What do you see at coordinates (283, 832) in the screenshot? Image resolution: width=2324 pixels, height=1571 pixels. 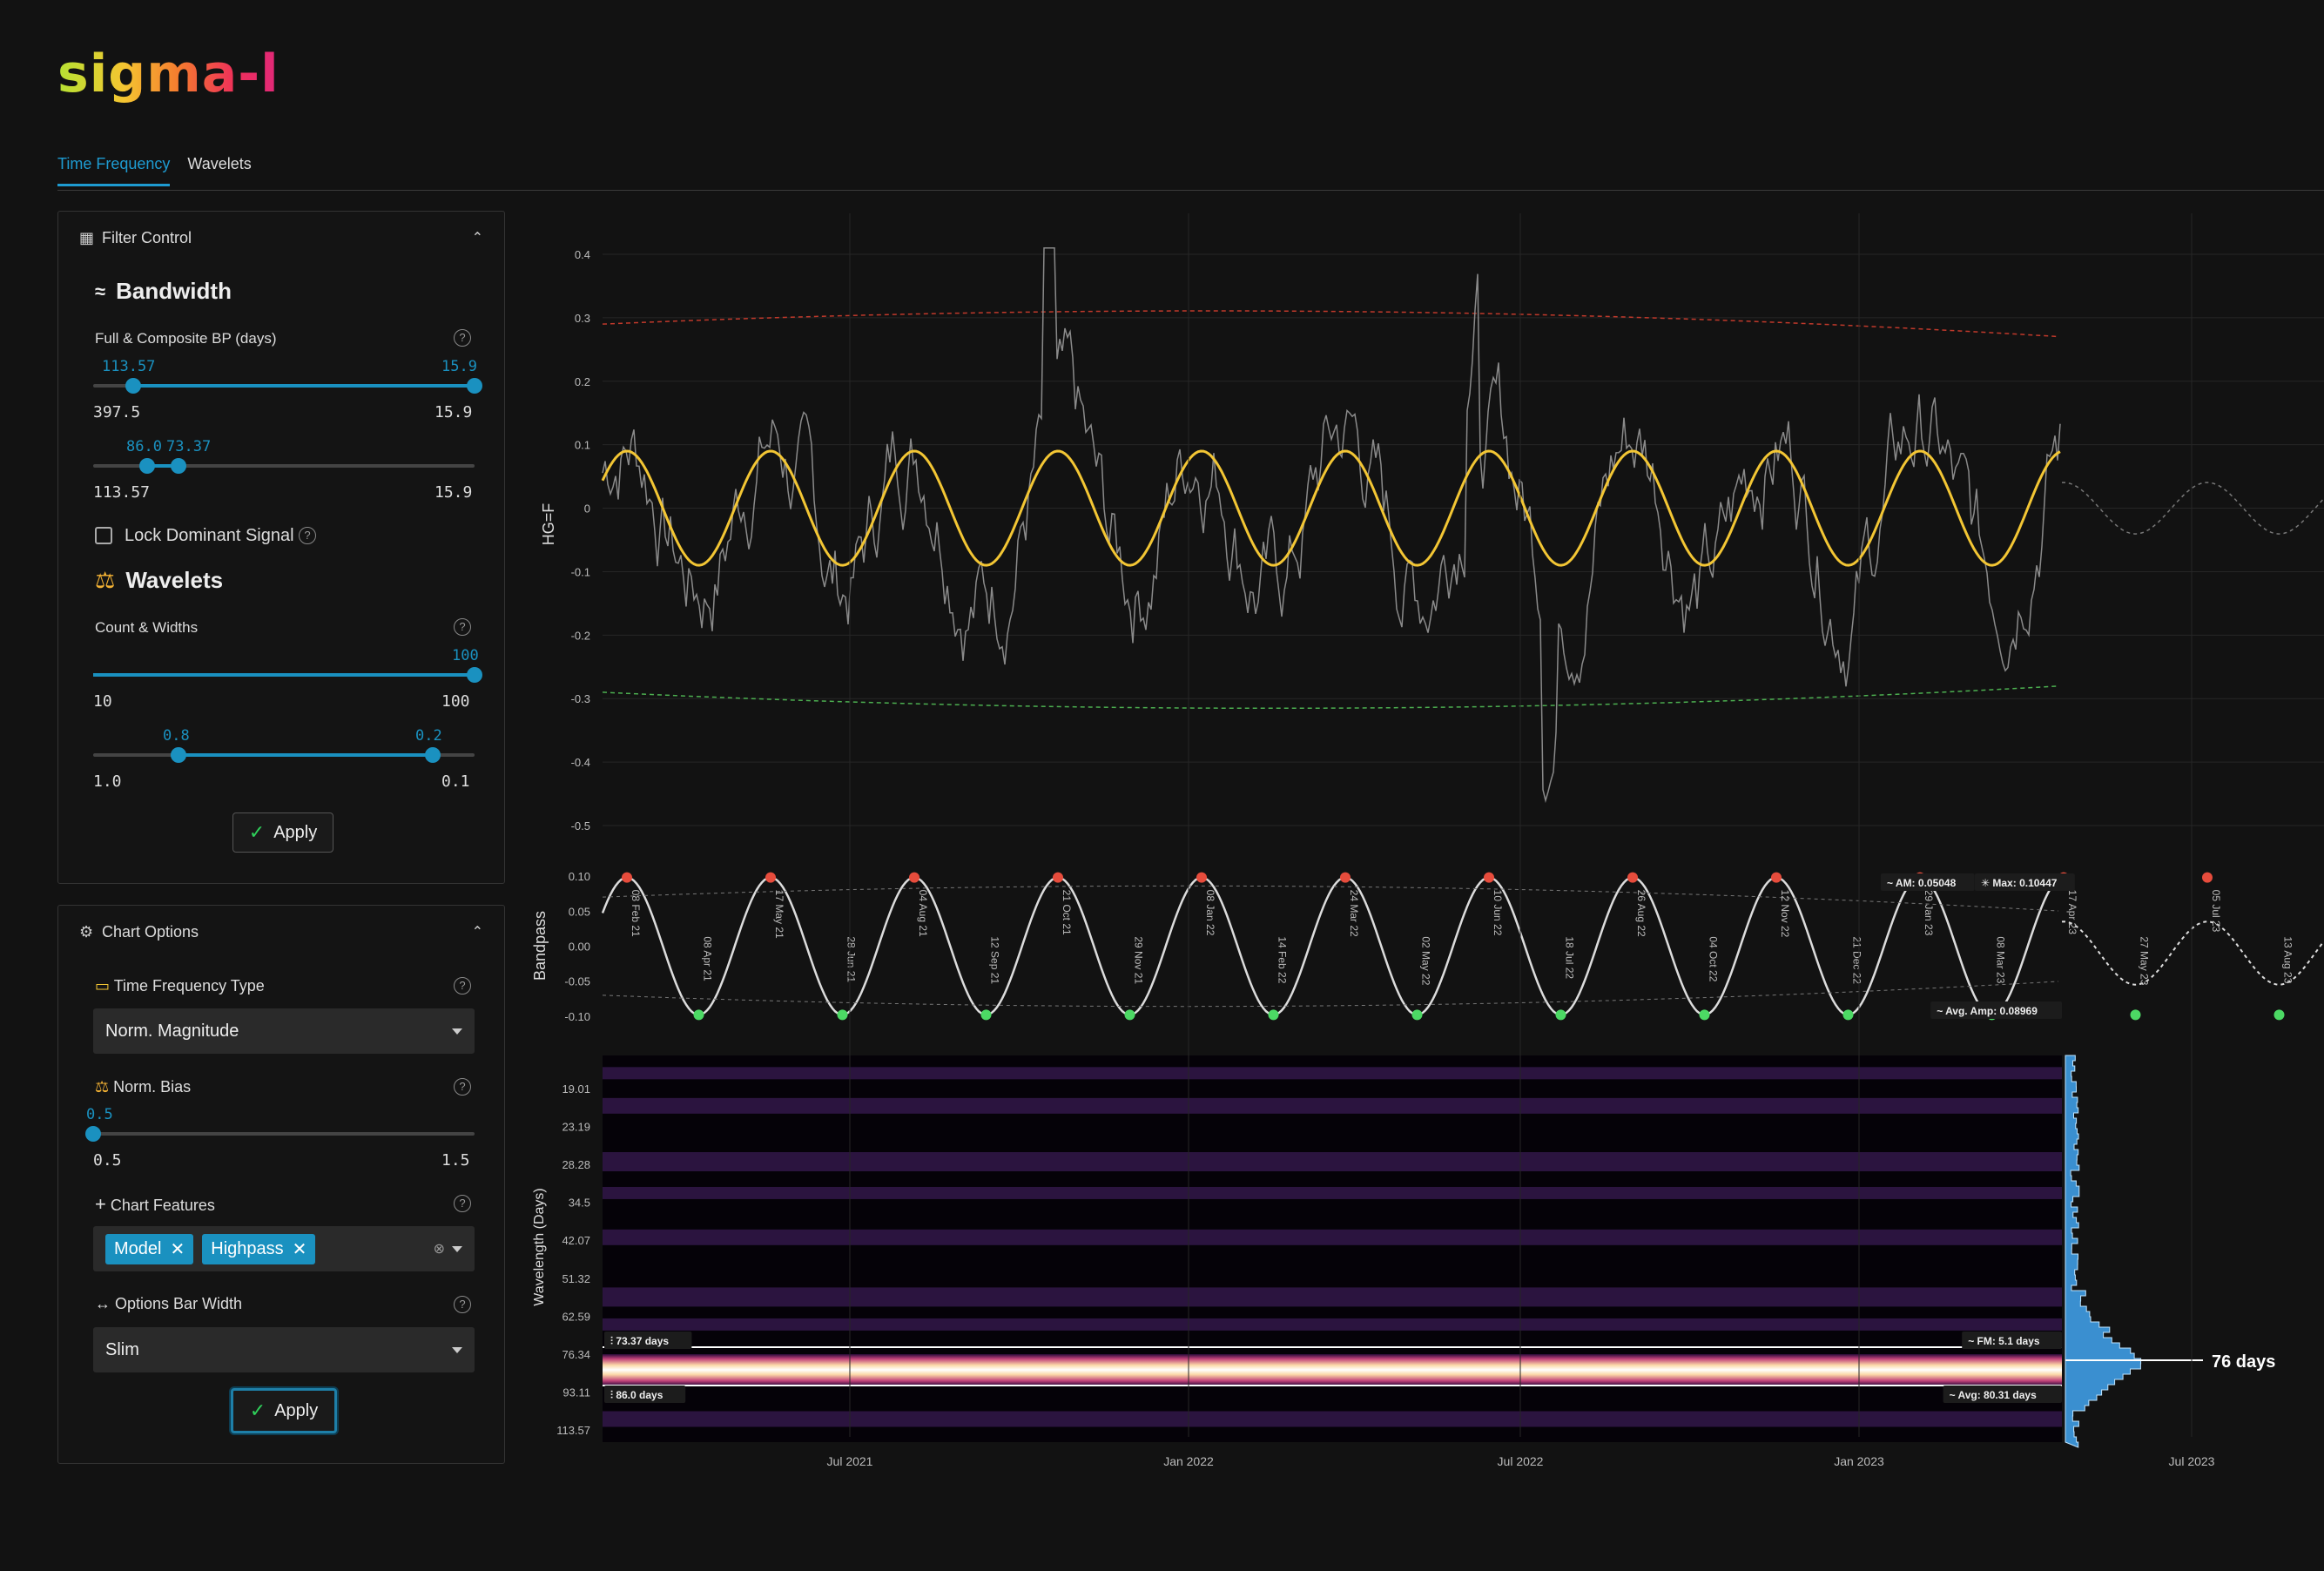 I see `filter-apply-button: ✓ Apply` at bounding box center [283, 832].